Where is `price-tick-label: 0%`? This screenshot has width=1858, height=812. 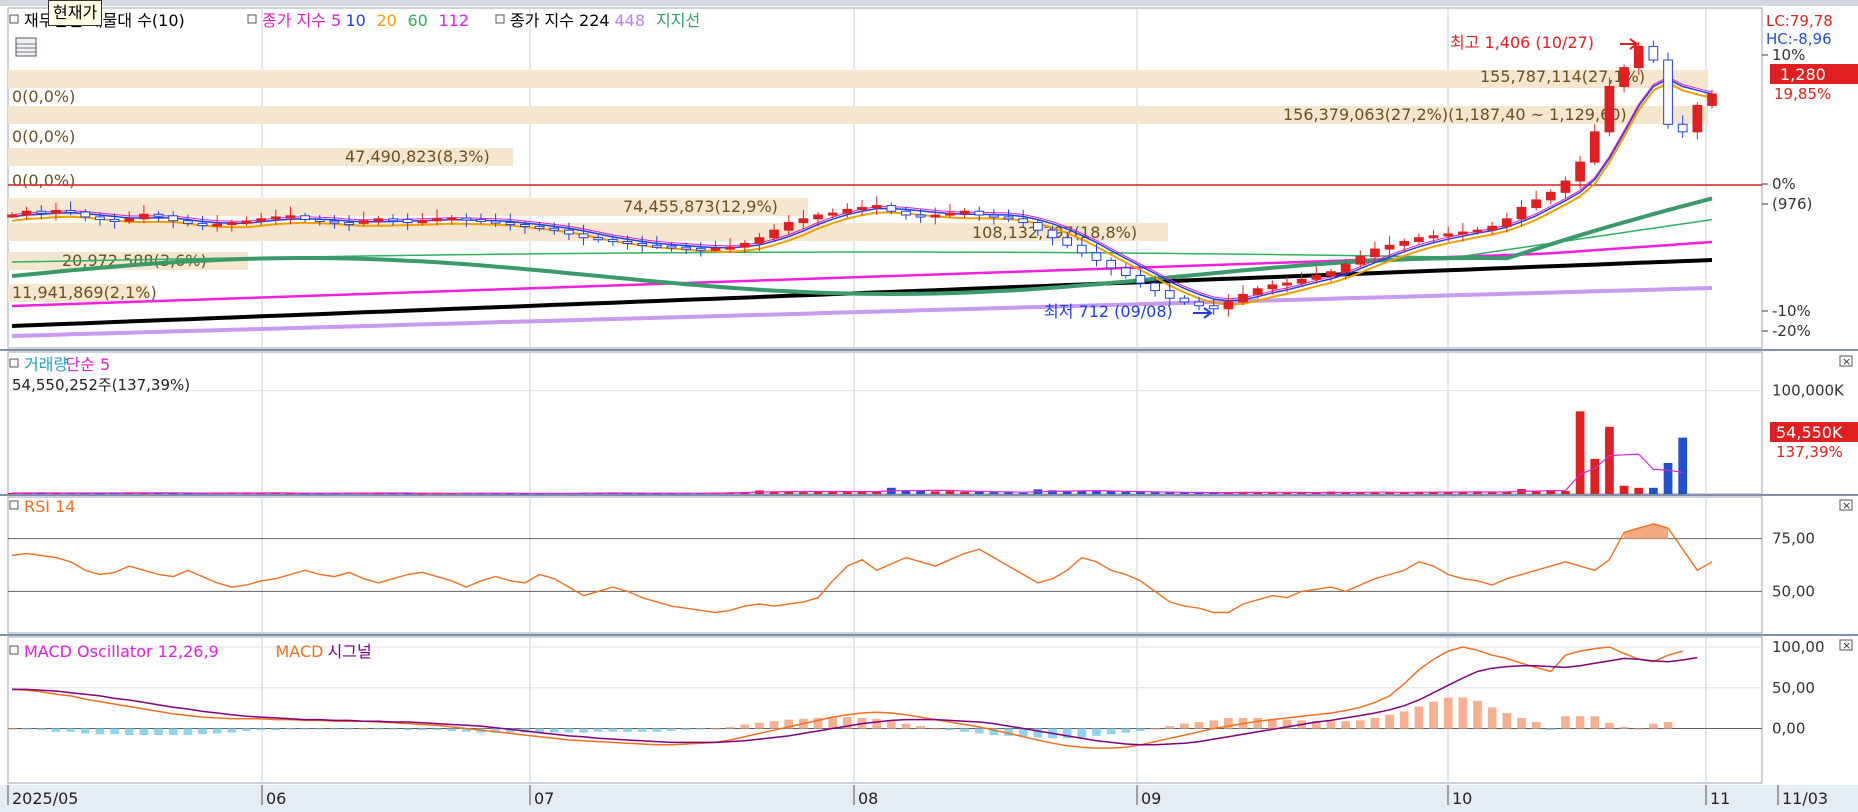
price-tick-label: 0% is located at coordinates (1784, 184).